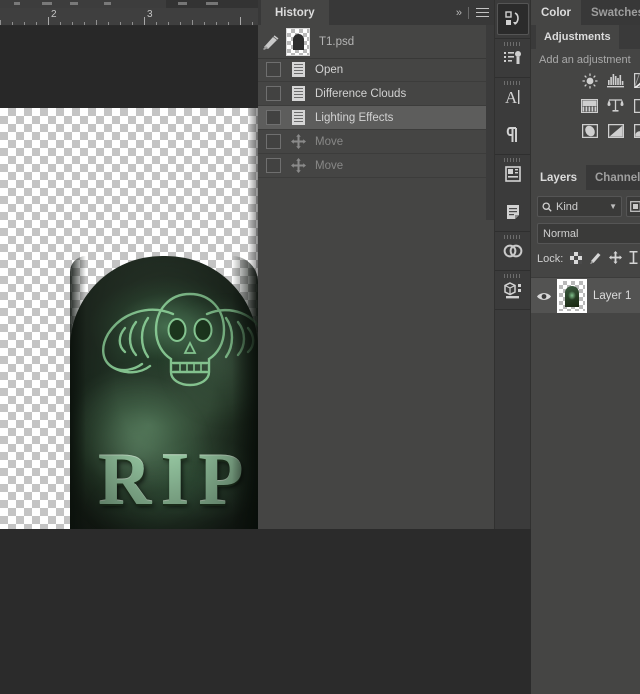 The height and width of the screenshot is (694, 640). I want to click on paragraph-panel-icon, so click(513, 135).